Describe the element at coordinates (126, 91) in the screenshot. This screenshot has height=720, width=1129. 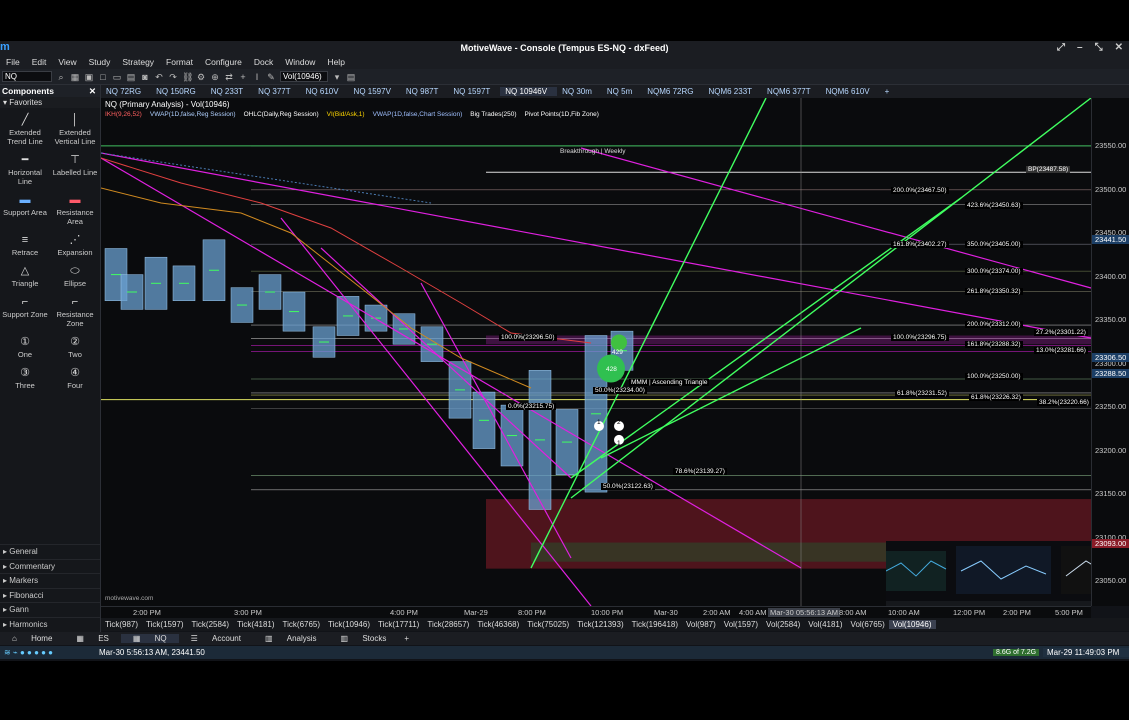
I see `chart-tab: NQ 72RG` at that location.